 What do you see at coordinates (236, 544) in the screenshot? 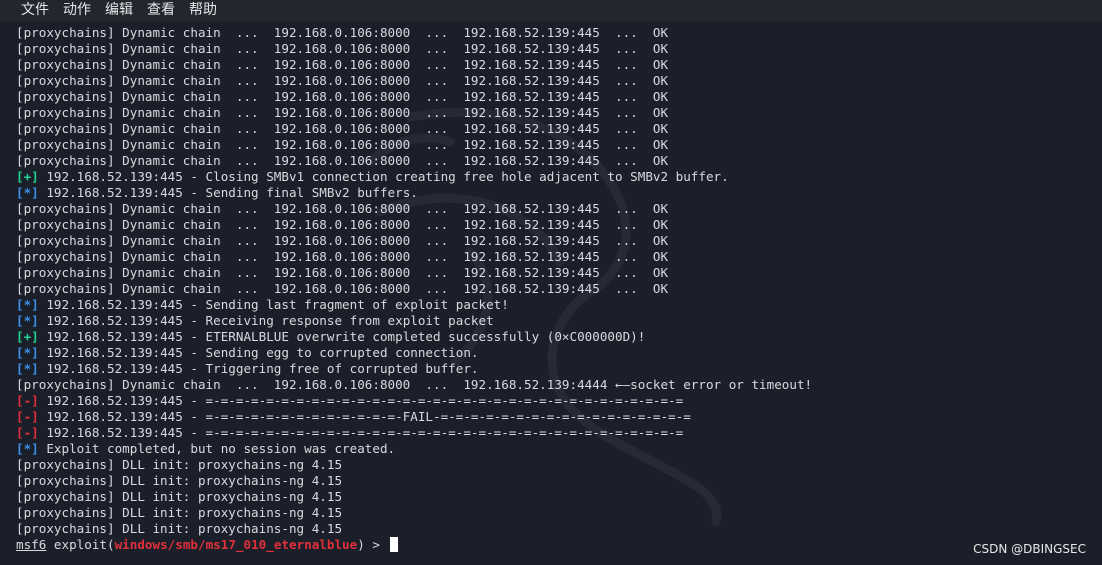
I see `prompt-module-name: windows/smb/ms17_010_eternalblue` at bounding box center [236, 544].